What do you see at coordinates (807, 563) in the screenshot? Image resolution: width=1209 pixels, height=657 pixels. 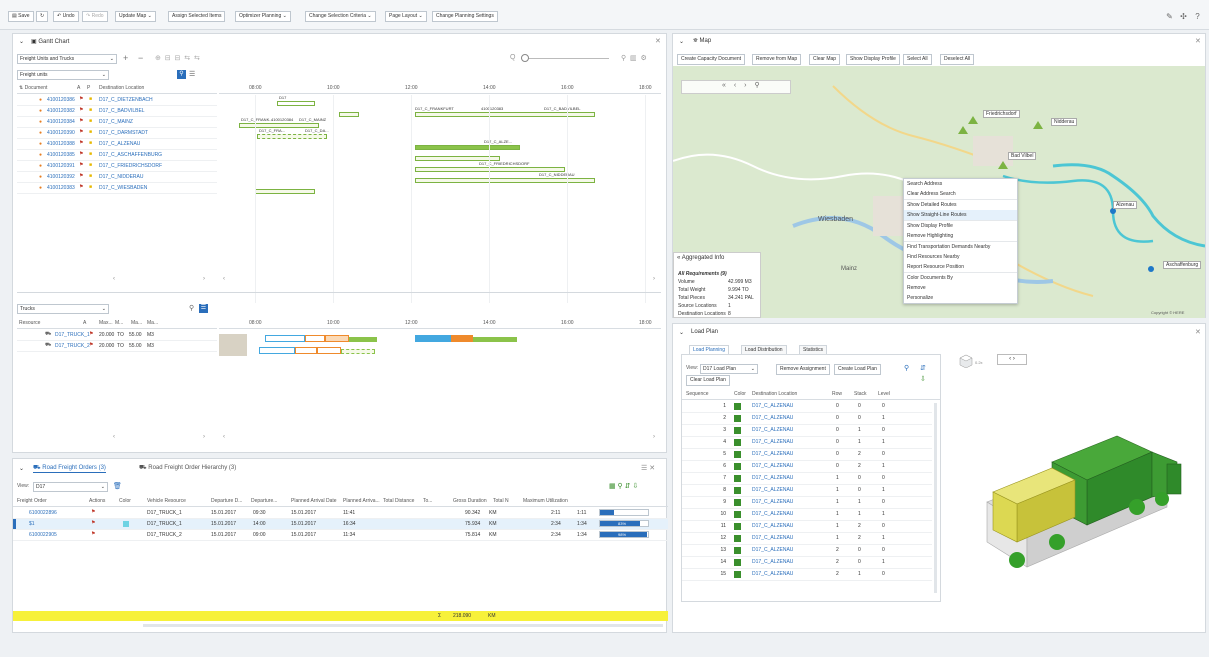 I see `table-row: 14 D17_C_ALZENAU 2 0 1` at bounding box center [807, 563].